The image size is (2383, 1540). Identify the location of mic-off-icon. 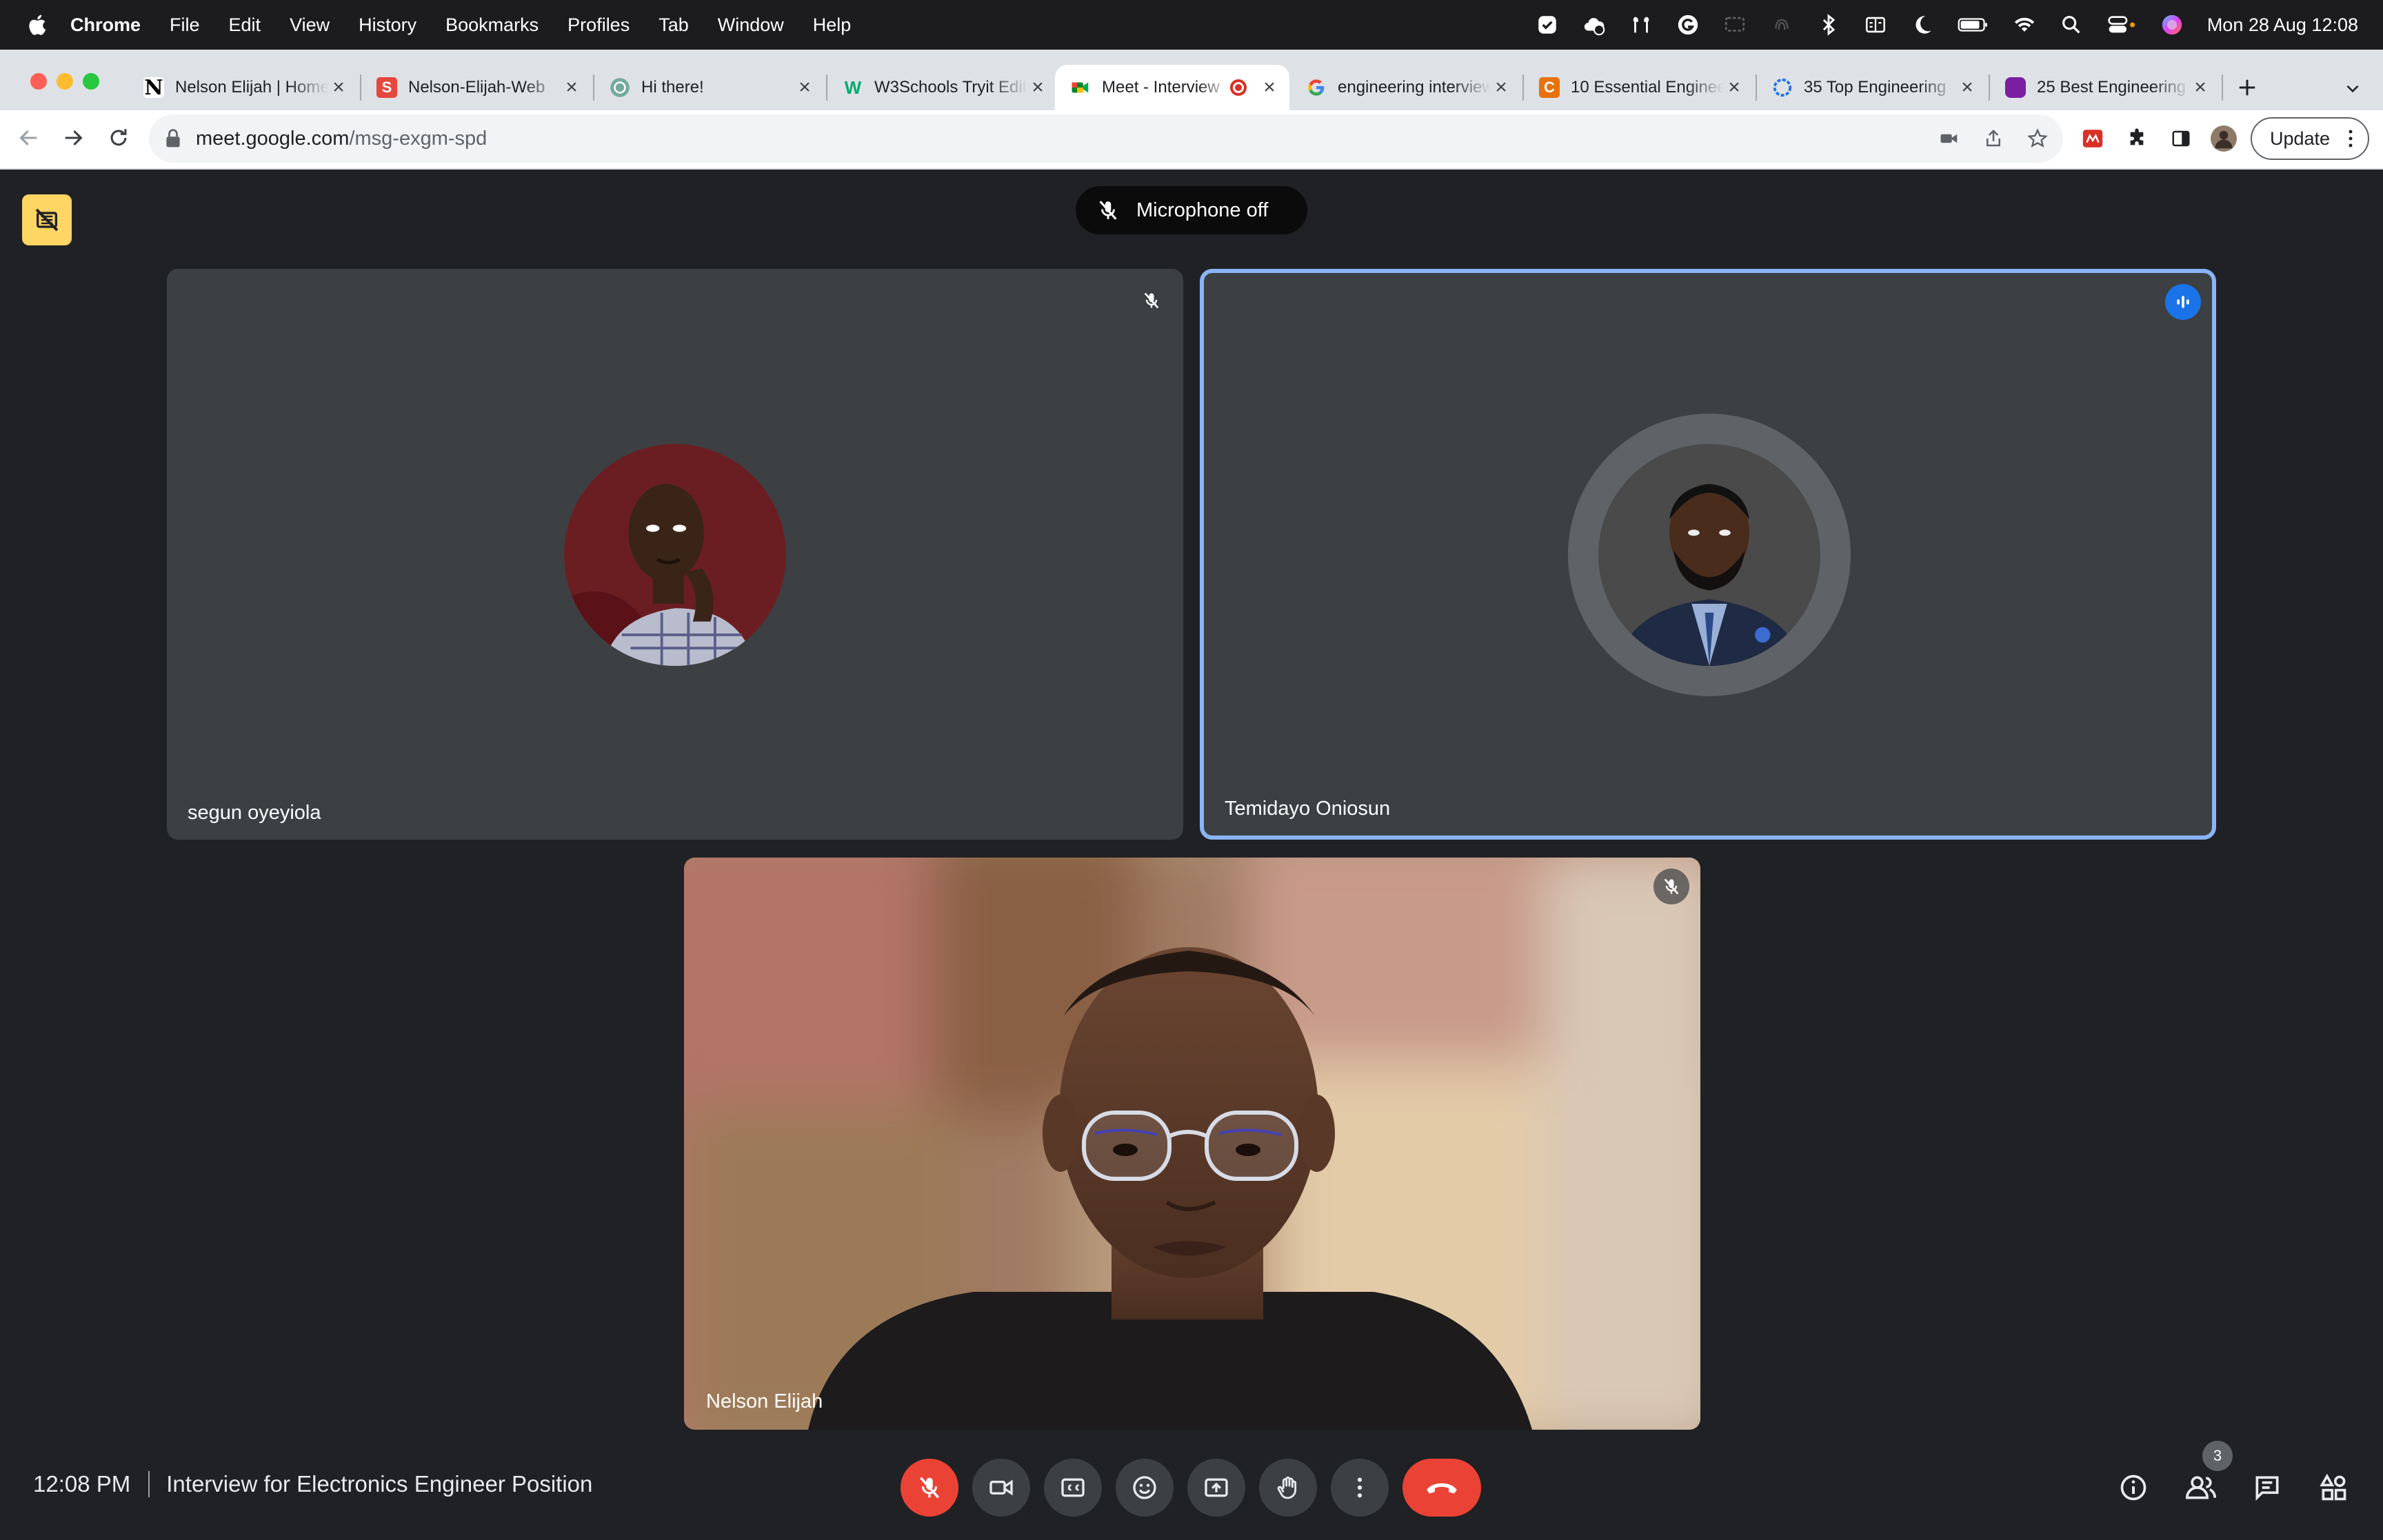
(1151, 301).